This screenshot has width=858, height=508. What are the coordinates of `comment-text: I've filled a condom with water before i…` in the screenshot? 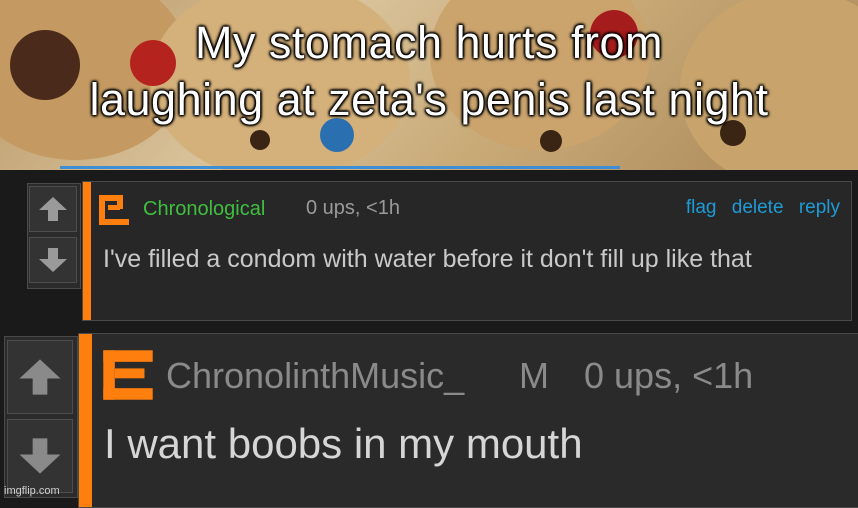 It's located at (427, 259).